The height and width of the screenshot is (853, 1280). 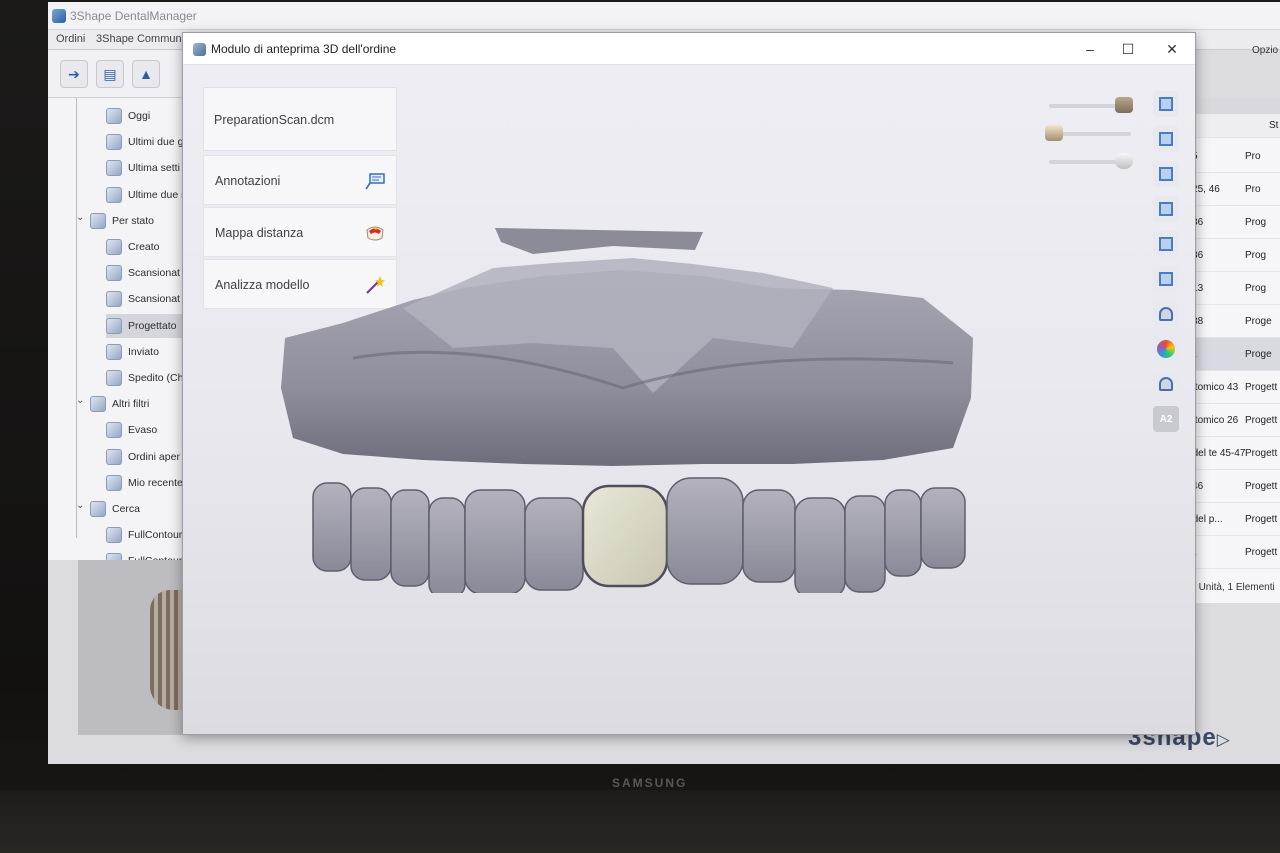 I want to click on restoration-crown, so click(x=625, y=536).